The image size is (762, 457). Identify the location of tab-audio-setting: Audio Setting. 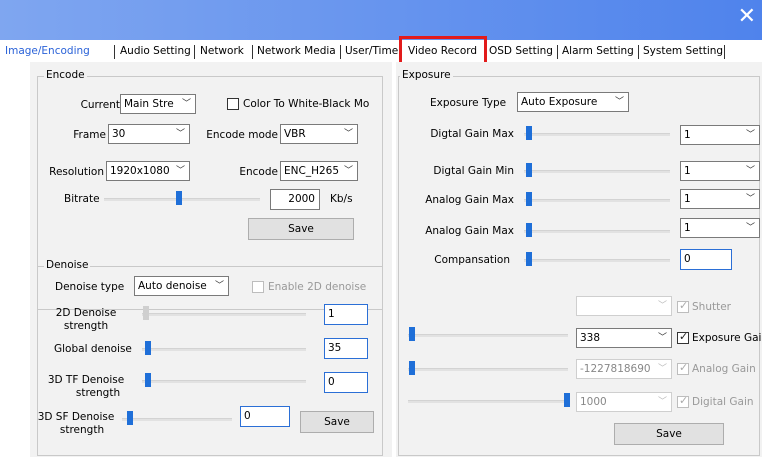
(155, 52).